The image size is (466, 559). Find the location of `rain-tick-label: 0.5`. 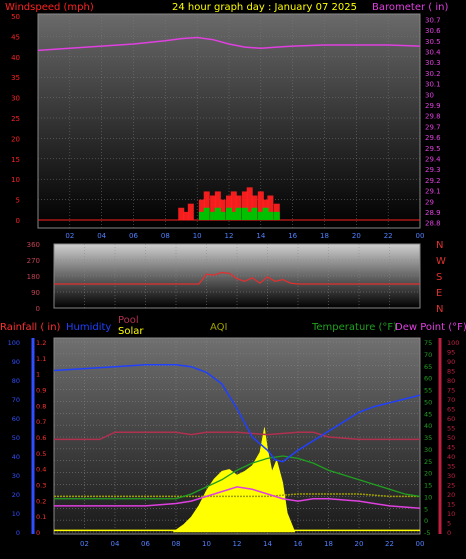

rain-tick-label: 0.5 is located at coordinates (41, 454).